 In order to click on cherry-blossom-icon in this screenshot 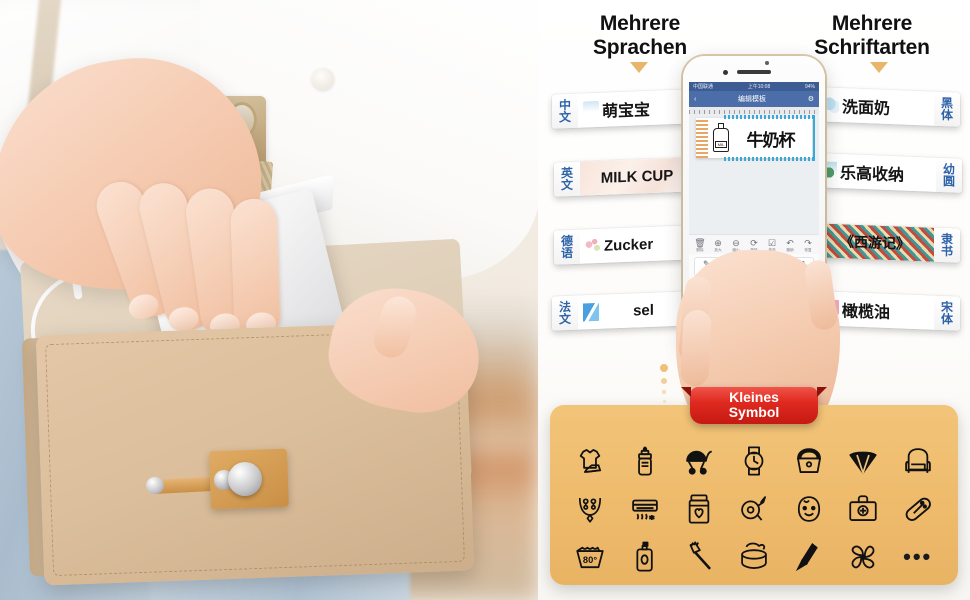, I will do `click(593, 246)`.